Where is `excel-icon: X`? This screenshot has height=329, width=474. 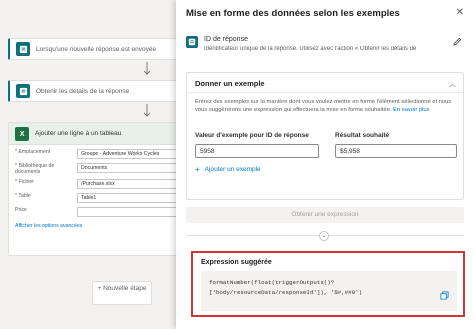
excel-icon: X is located at coordinates (22, 133).